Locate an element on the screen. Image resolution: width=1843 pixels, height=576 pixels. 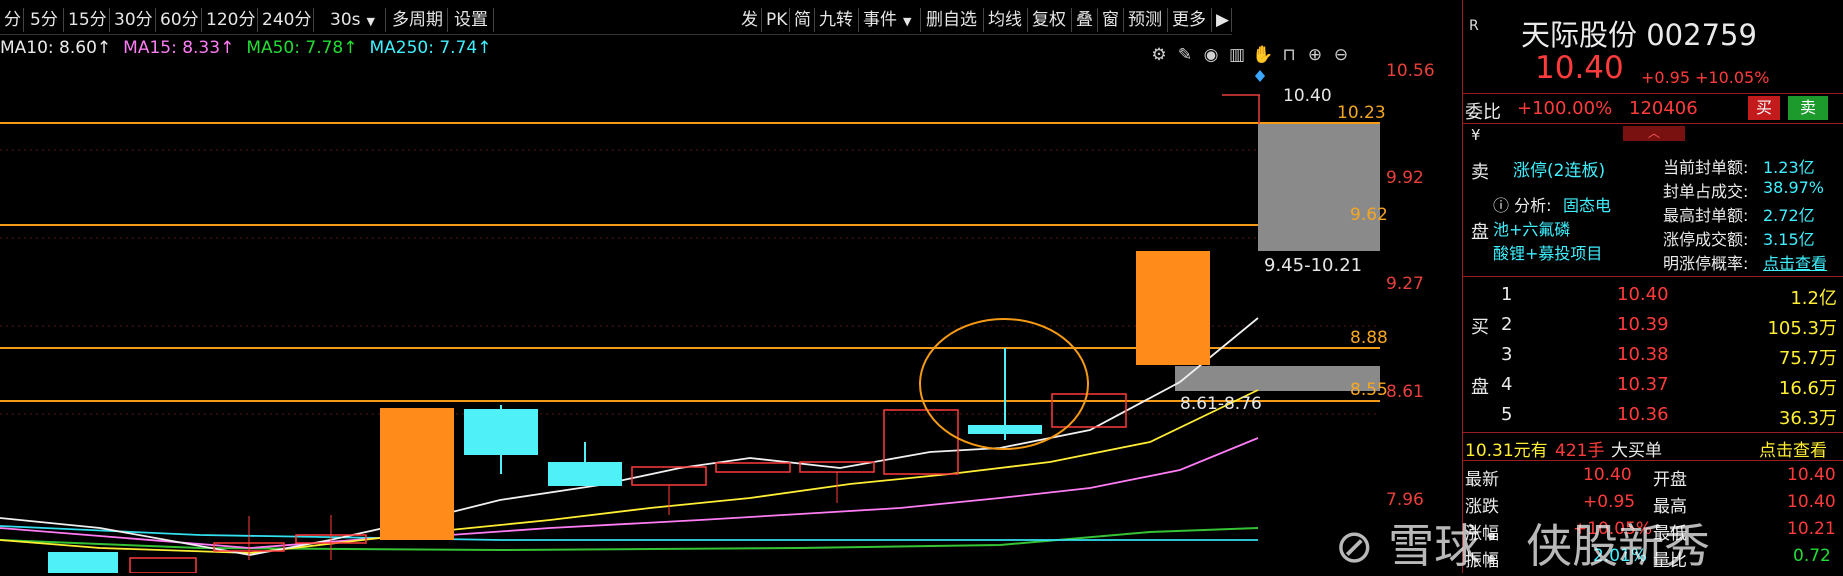
analysis-line-3: 酸锂+募投项目 is located at coordinates (1547, 252).